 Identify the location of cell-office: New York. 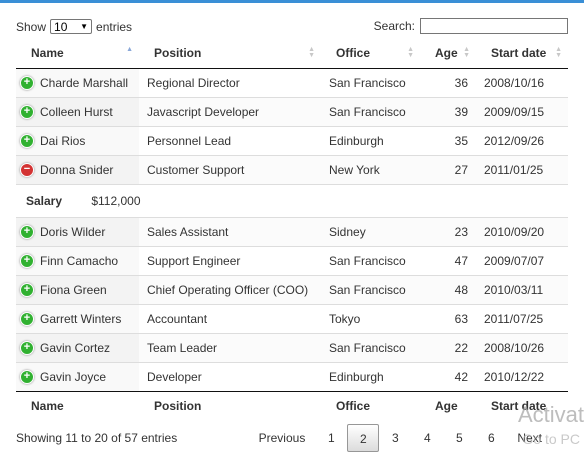
(370, 169).